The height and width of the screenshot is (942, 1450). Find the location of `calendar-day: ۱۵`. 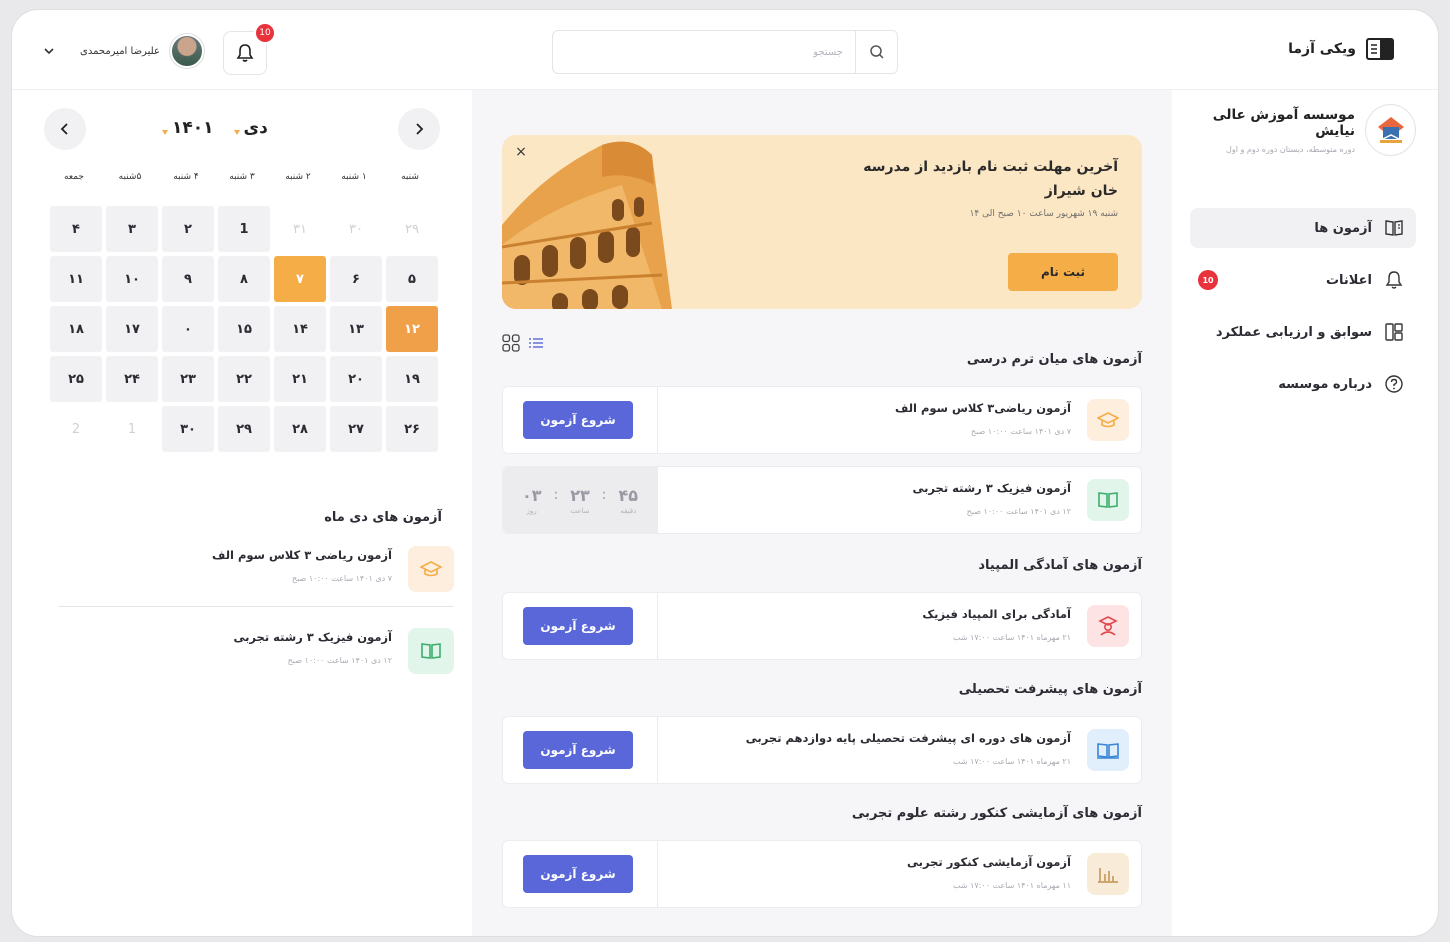

calendar-day: ۱۵ is located at coordinates (244, 329).